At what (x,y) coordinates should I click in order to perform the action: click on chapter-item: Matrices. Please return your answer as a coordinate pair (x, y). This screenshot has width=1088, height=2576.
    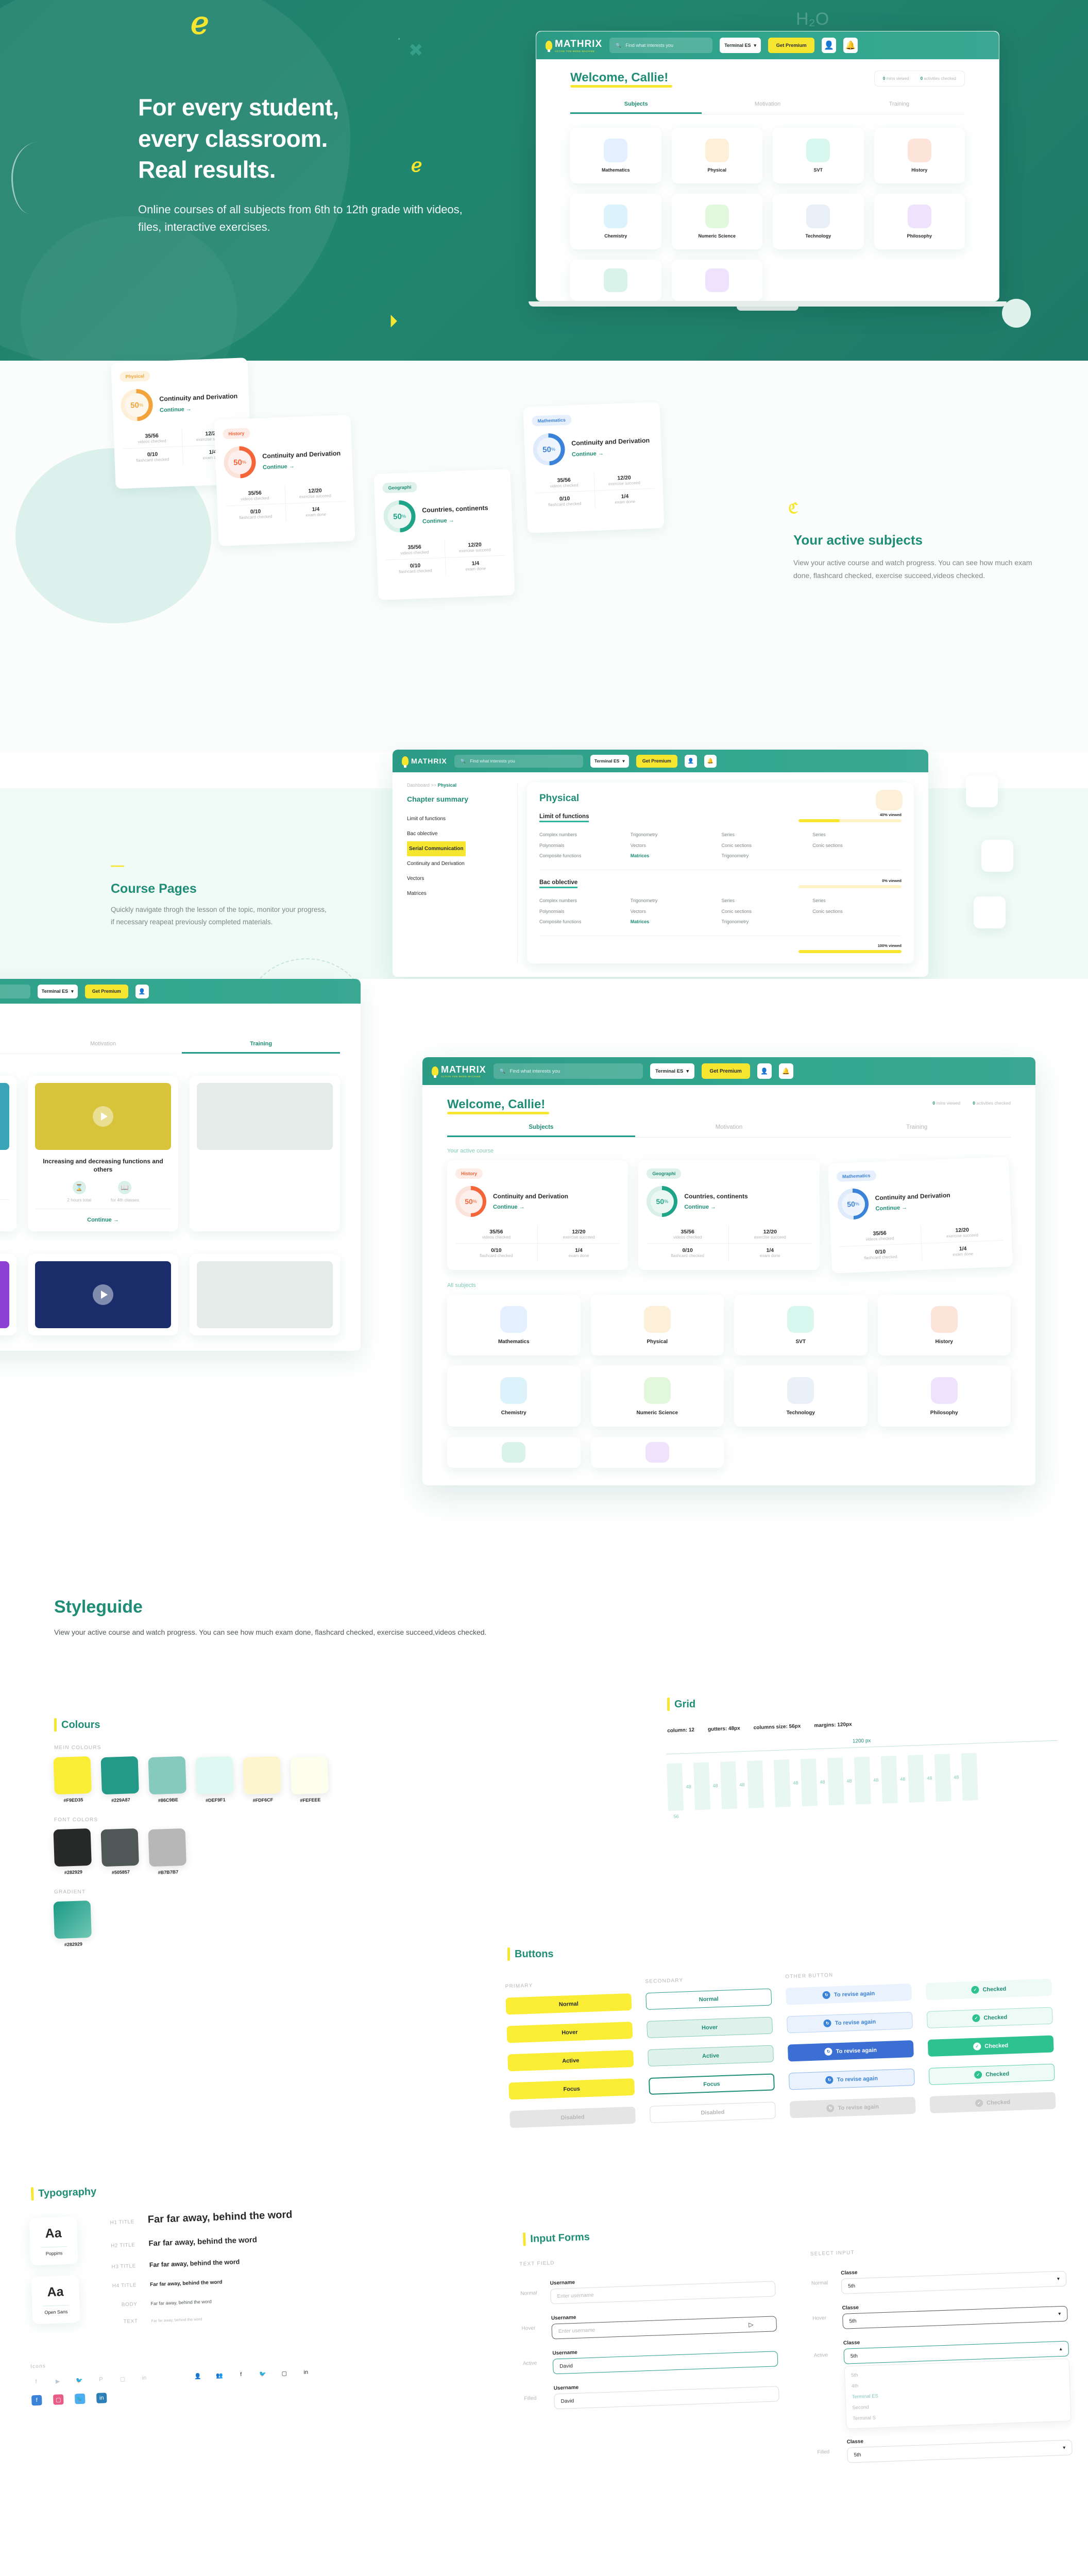
    Looking at the image, I should click on (459, 894).